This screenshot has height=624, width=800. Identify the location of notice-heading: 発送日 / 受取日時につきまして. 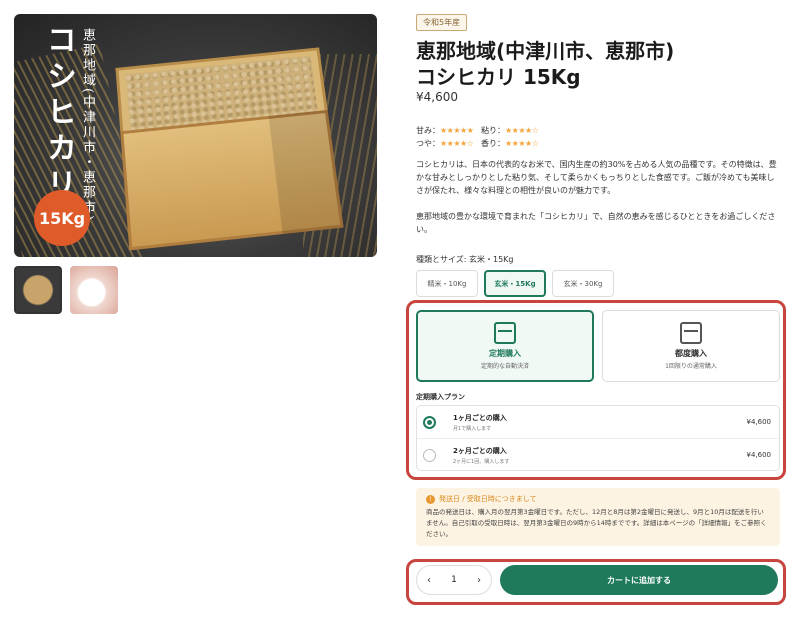
(488, 499).